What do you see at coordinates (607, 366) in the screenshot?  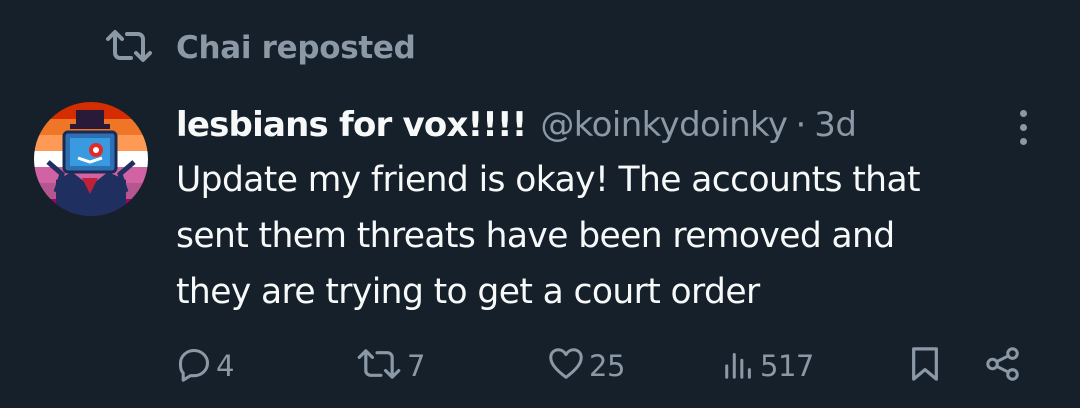 I see `like-count: 25` at bounding box center [607, 366].